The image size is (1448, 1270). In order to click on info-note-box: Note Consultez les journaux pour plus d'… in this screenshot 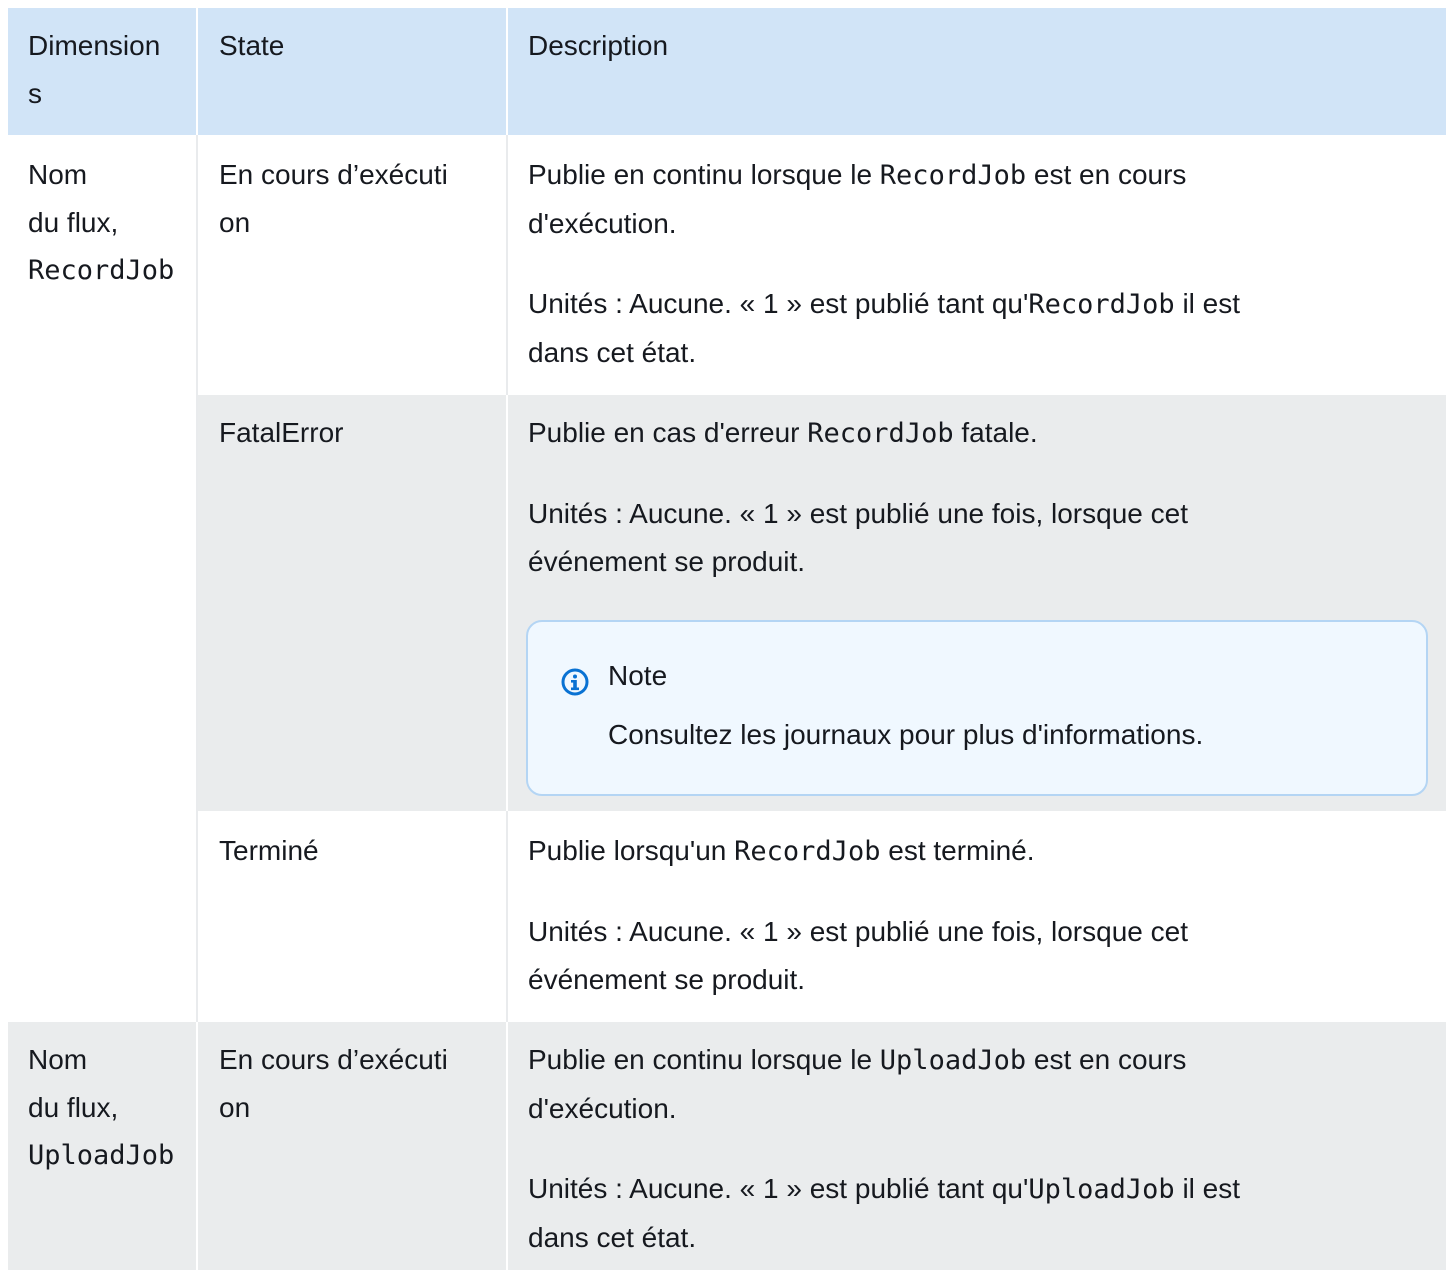, I will do `click(977, 708)`.